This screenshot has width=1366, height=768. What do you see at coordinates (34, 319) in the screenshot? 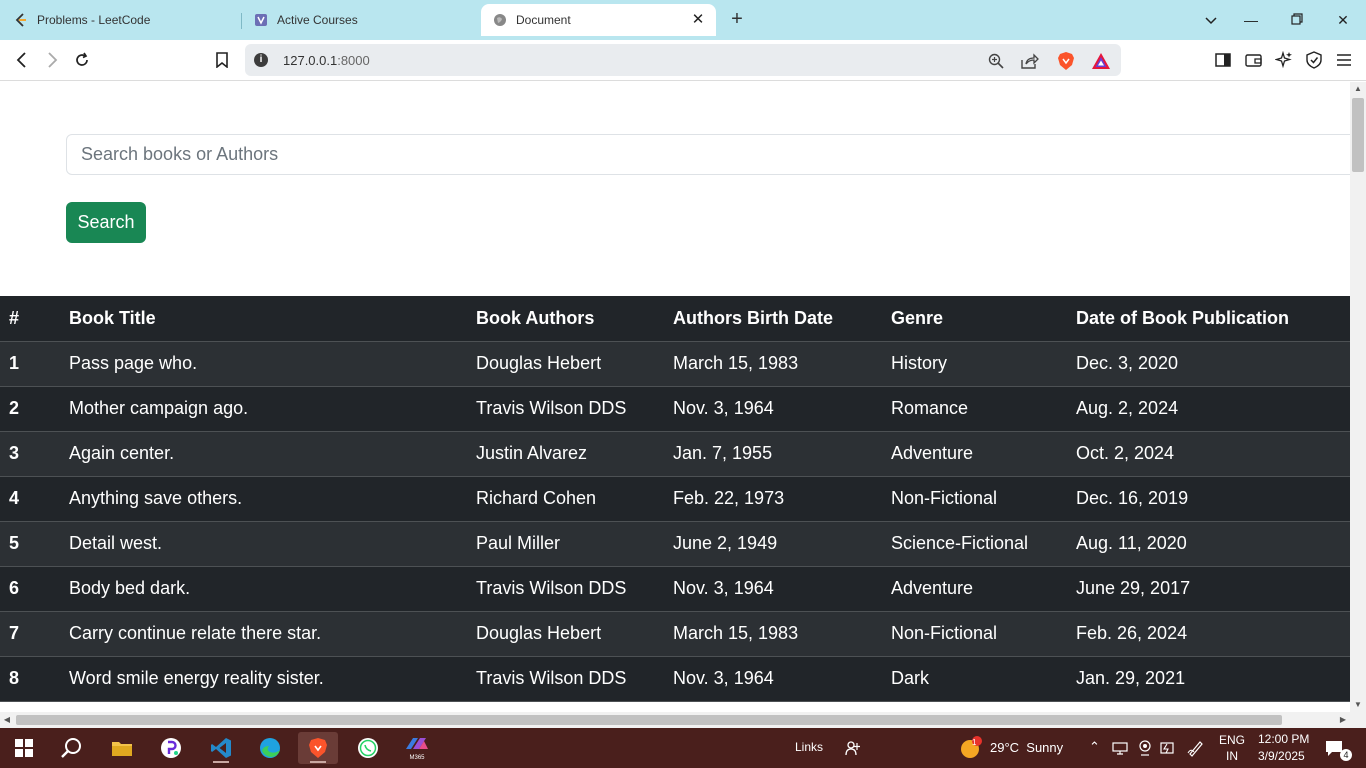
I see `header-index: #` at bounding box center [34, 319].